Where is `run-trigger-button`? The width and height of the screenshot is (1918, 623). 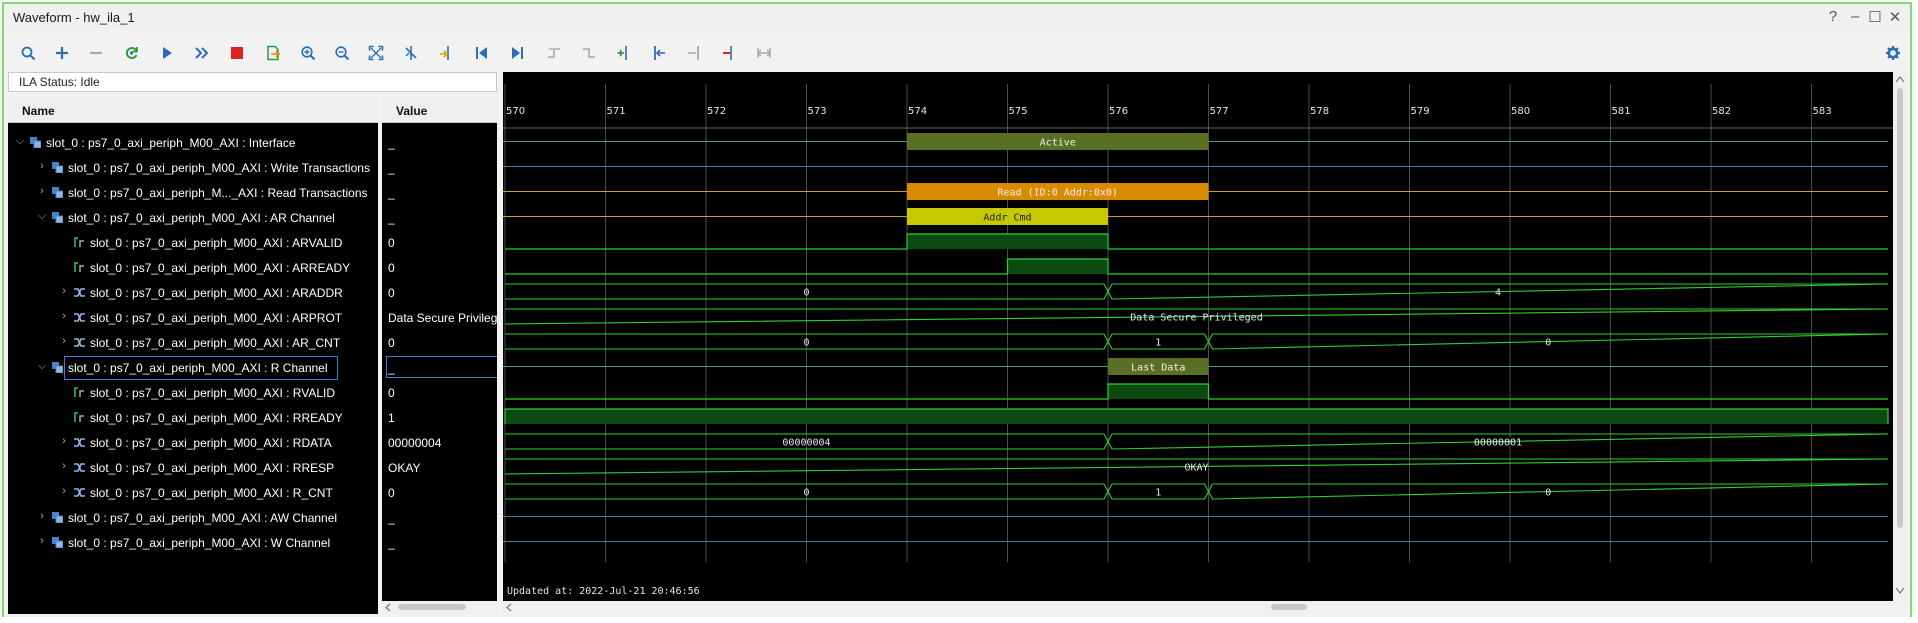
run-trigger-button is located at coordinates (167, 53).